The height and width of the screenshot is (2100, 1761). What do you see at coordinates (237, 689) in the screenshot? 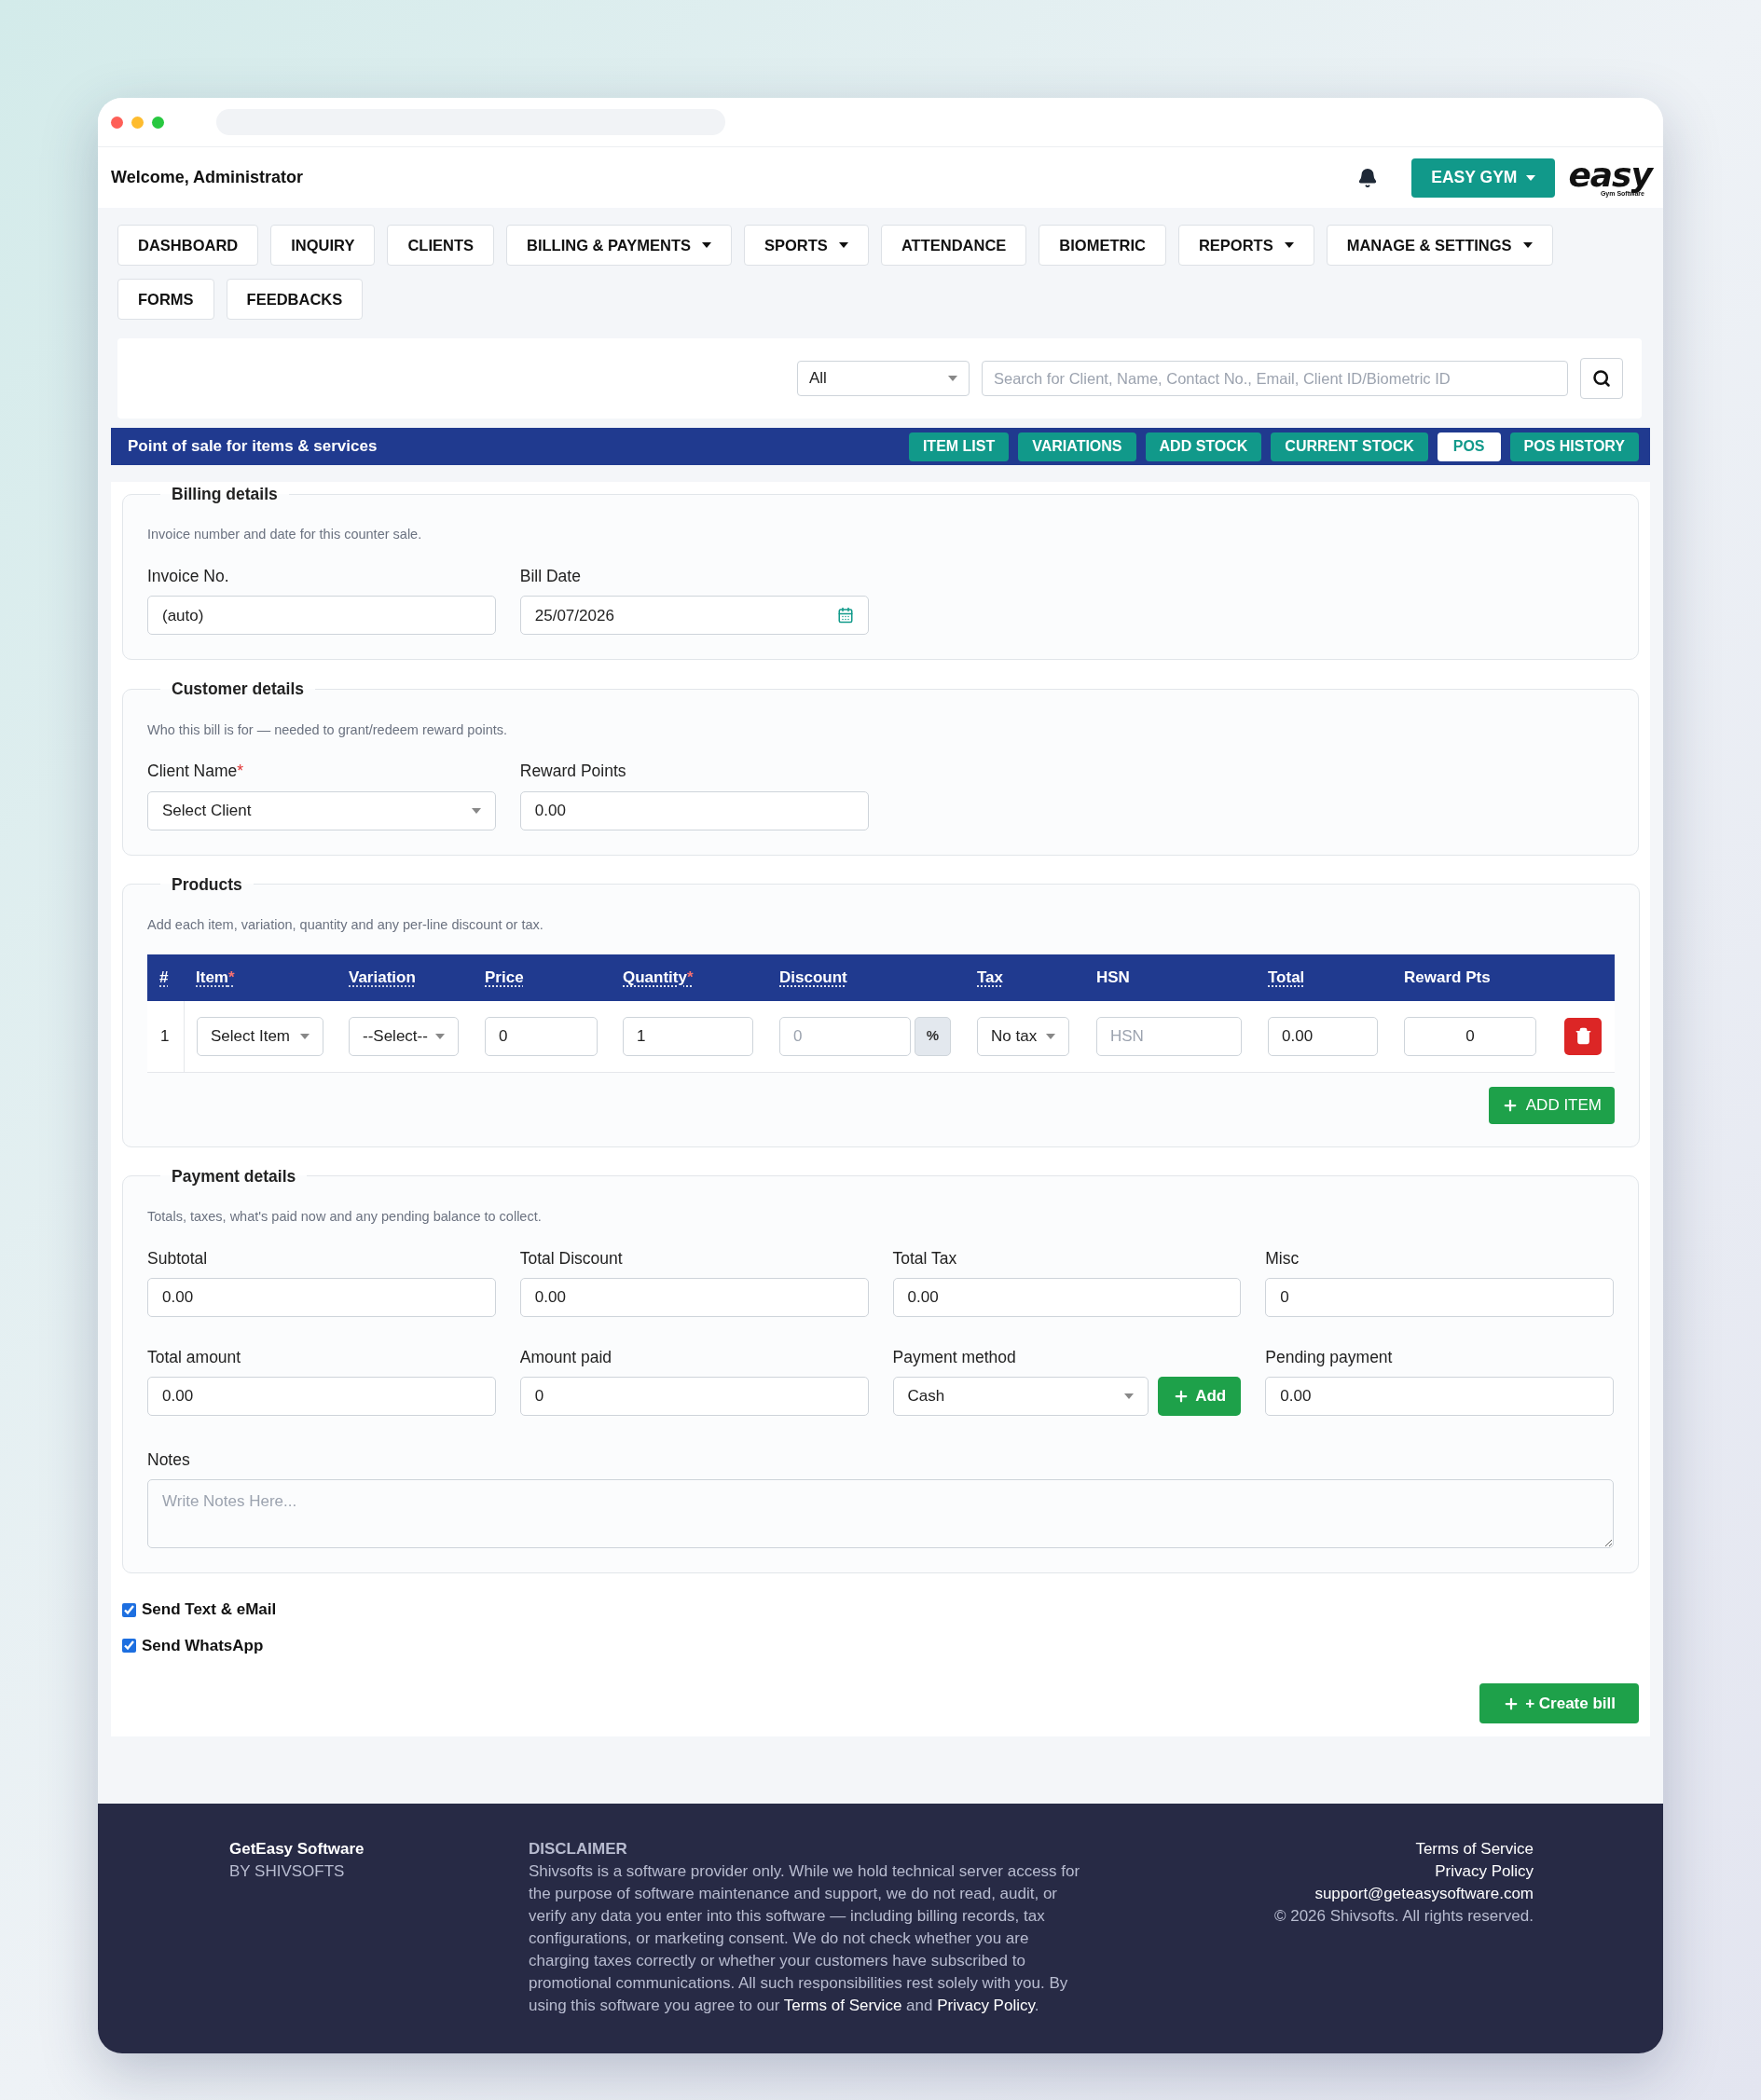
I see `section-legend: Customer details` at bounding box center [237, 689].